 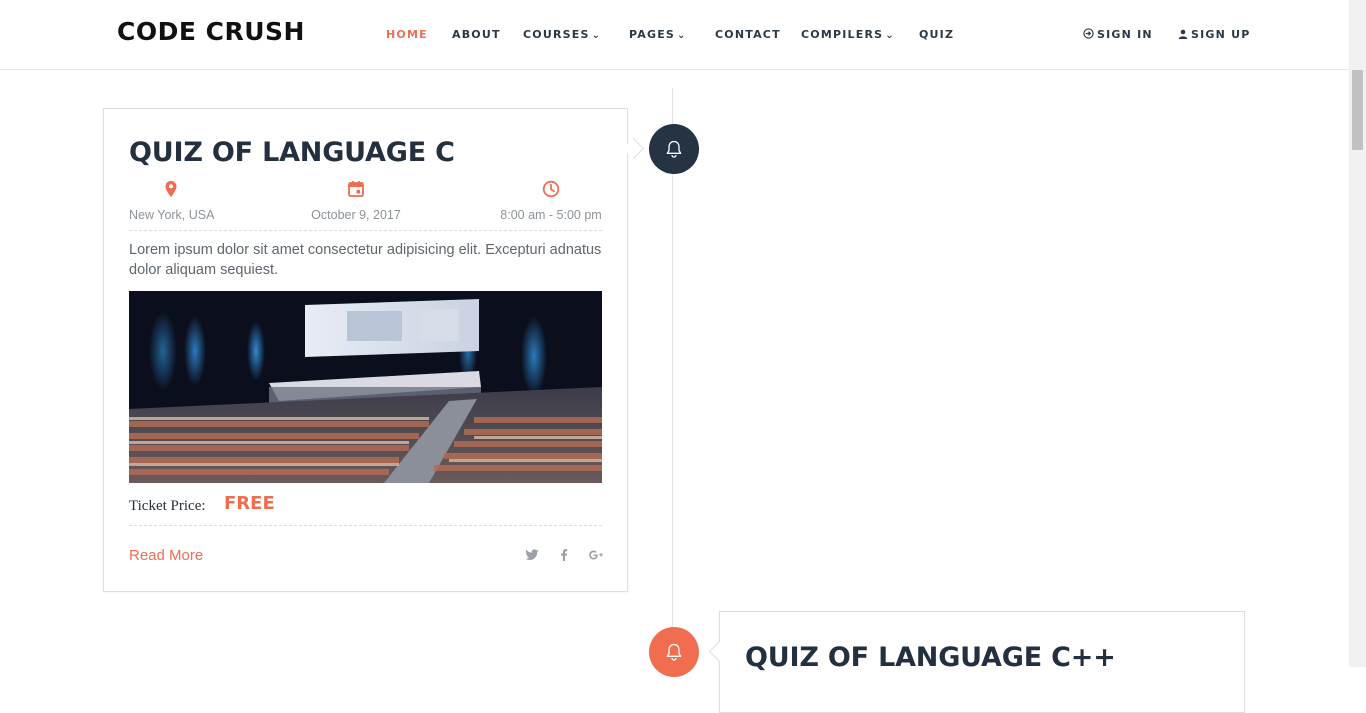 What do you see at coordinates (532, 556) in the screenshot?
I see `twitter-icon` at bounding box center [532, 556].